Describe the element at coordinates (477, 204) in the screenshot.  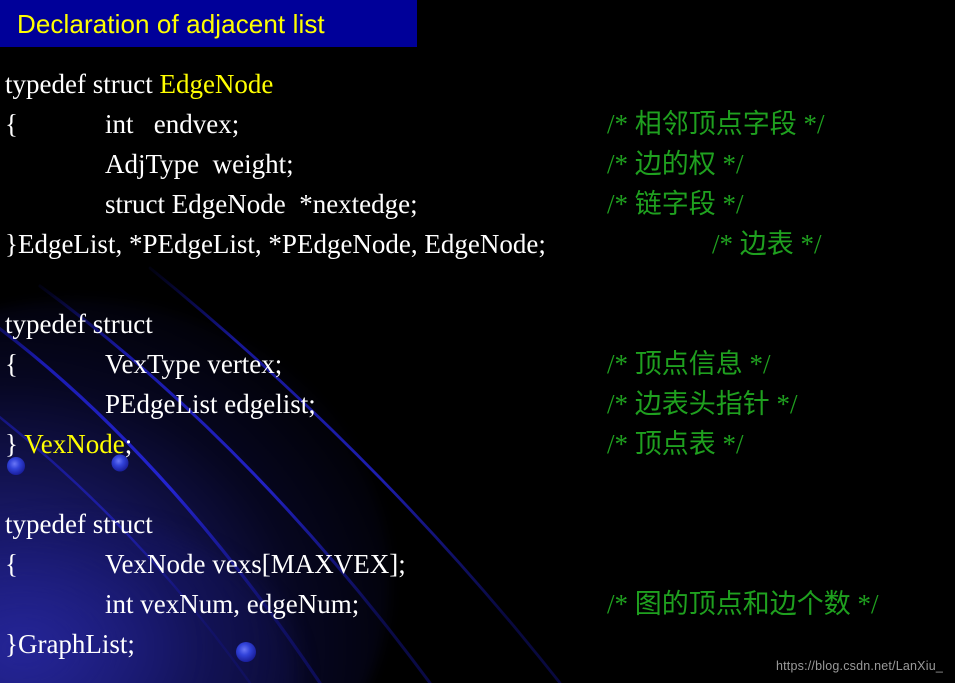
I see `code-line: struct EdgeNode *nextedge; /* 链字段 */` at that location.